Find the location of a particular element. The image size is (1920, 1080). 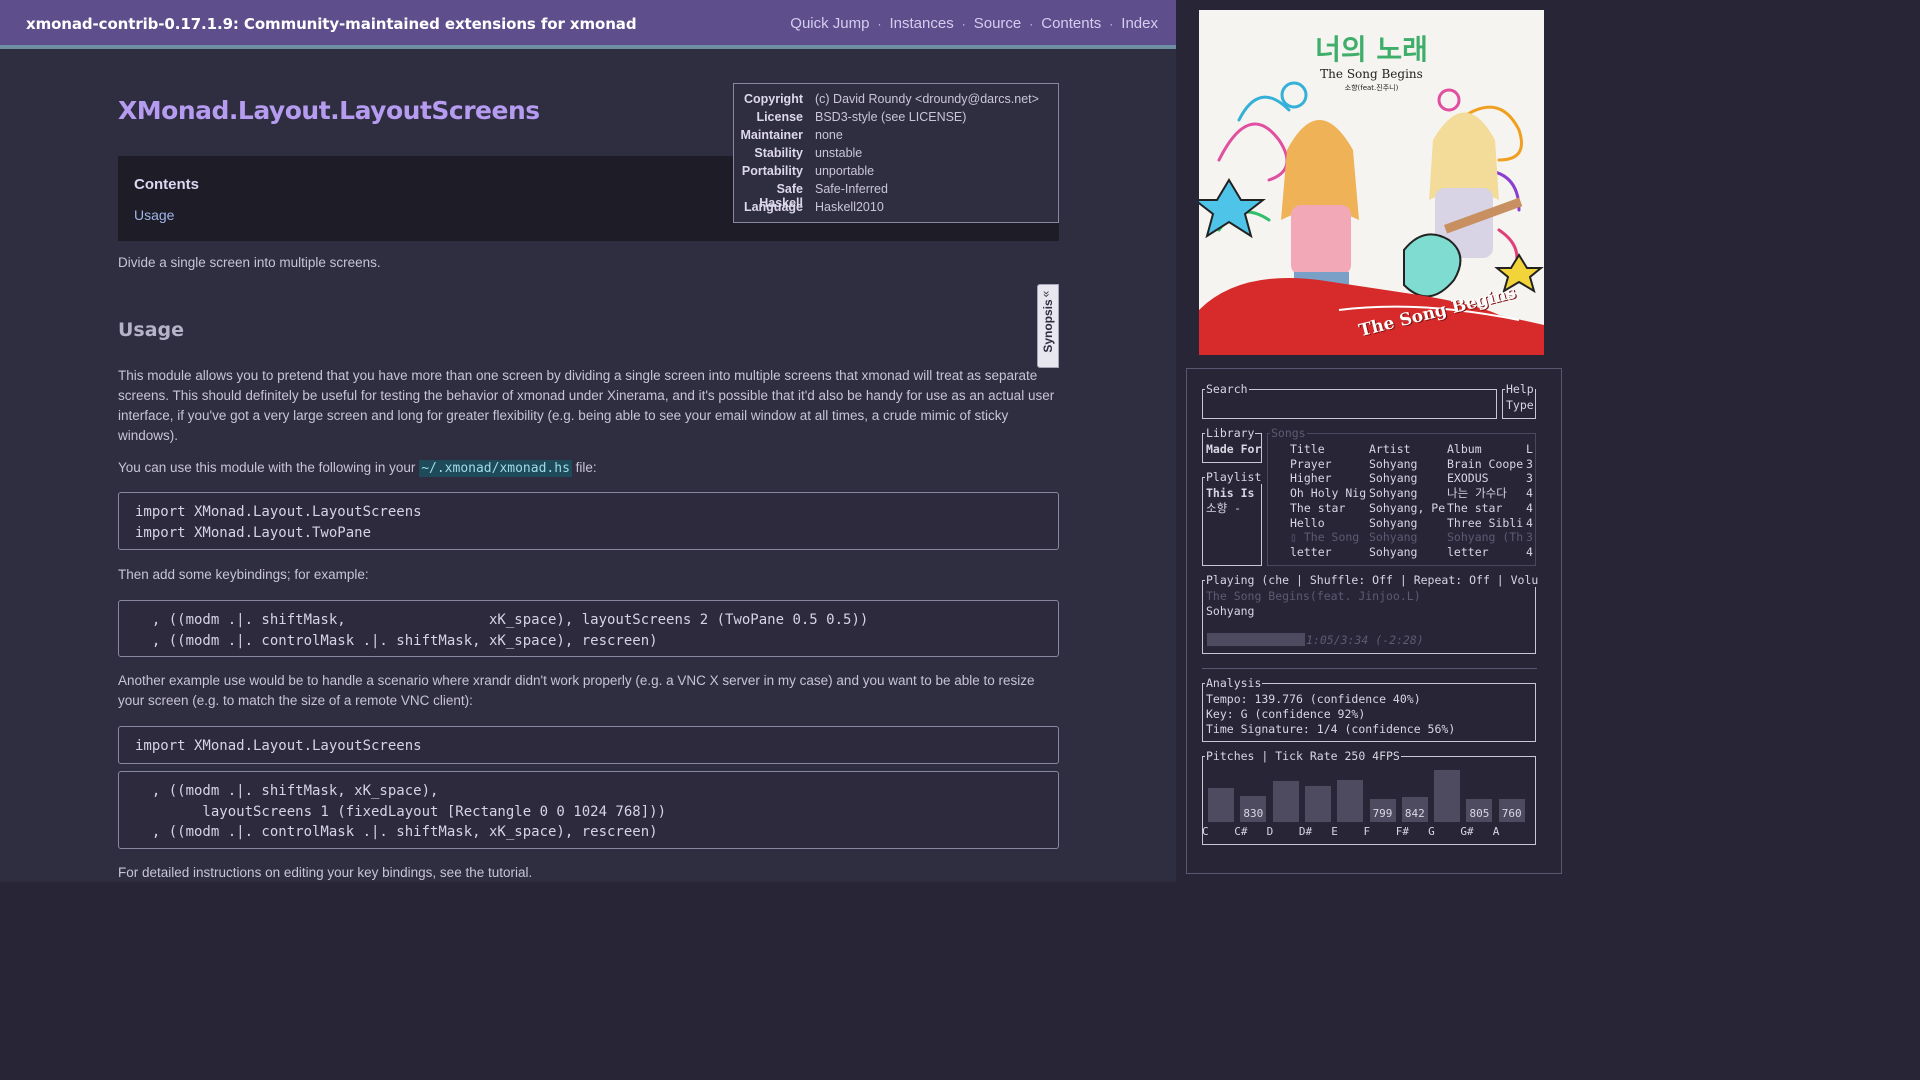

info-row-stability: Stability unstable is located at coordinates (808, 153).